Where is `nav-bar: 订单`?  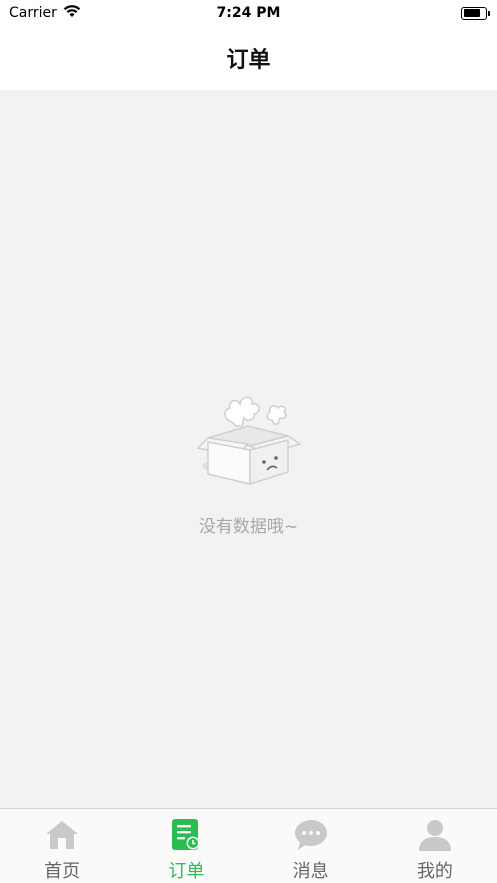 nav-bar: 订单 is located at coordinates (248, 58).